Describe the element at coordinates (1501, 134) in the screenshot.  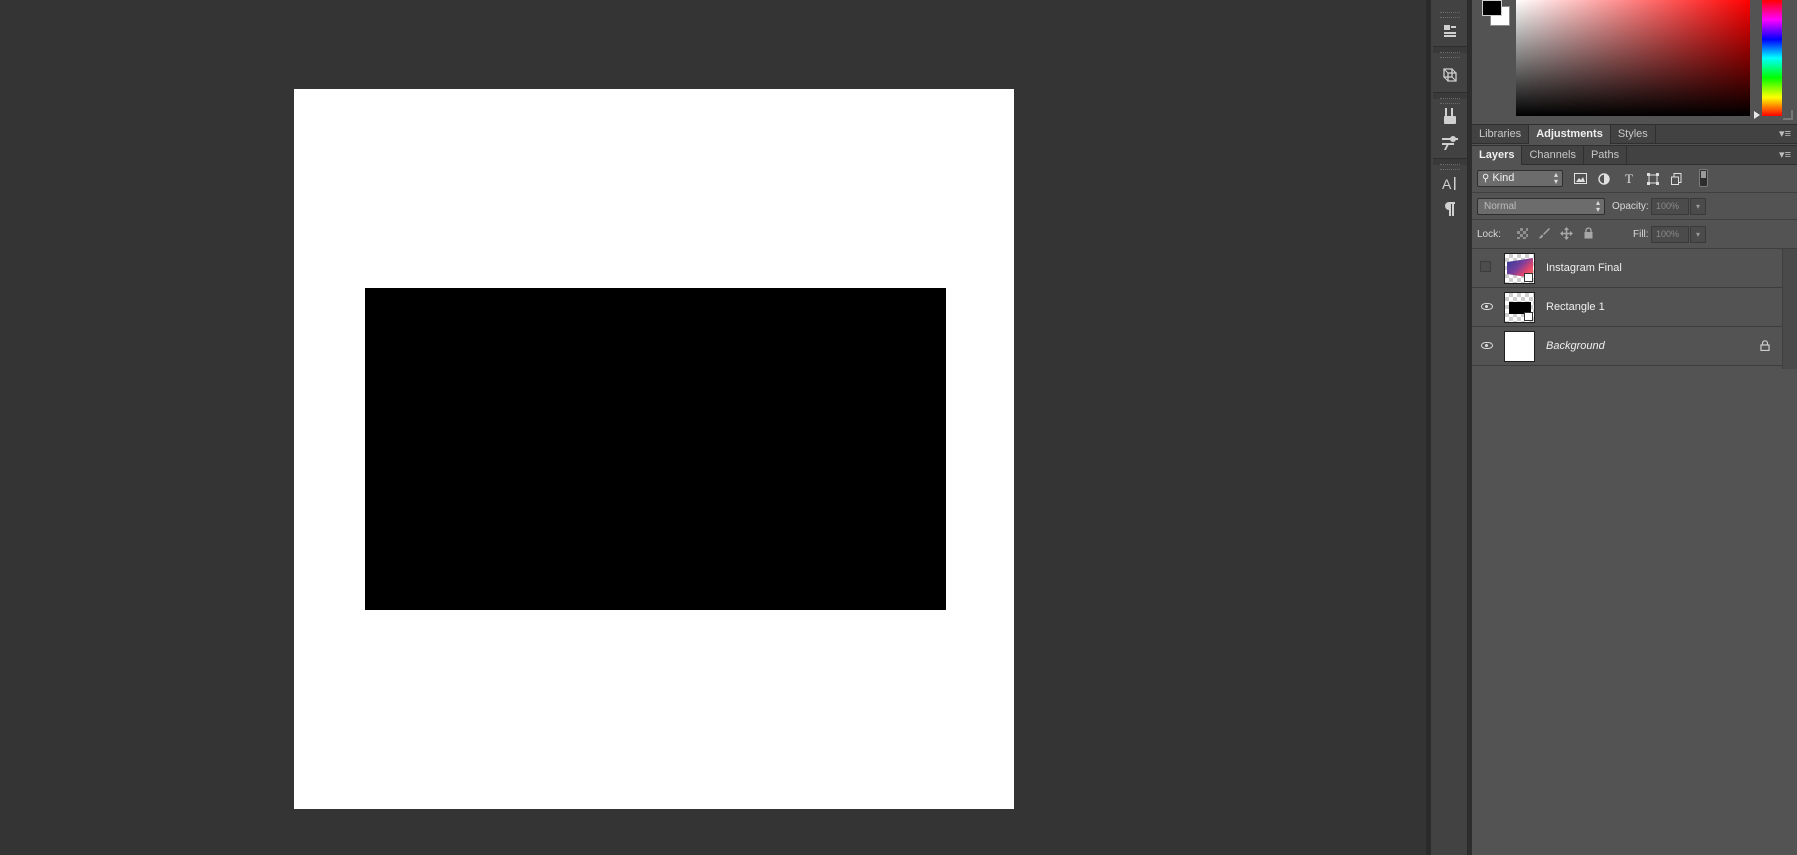
I see `tab-libraries: Libraries` at that location.